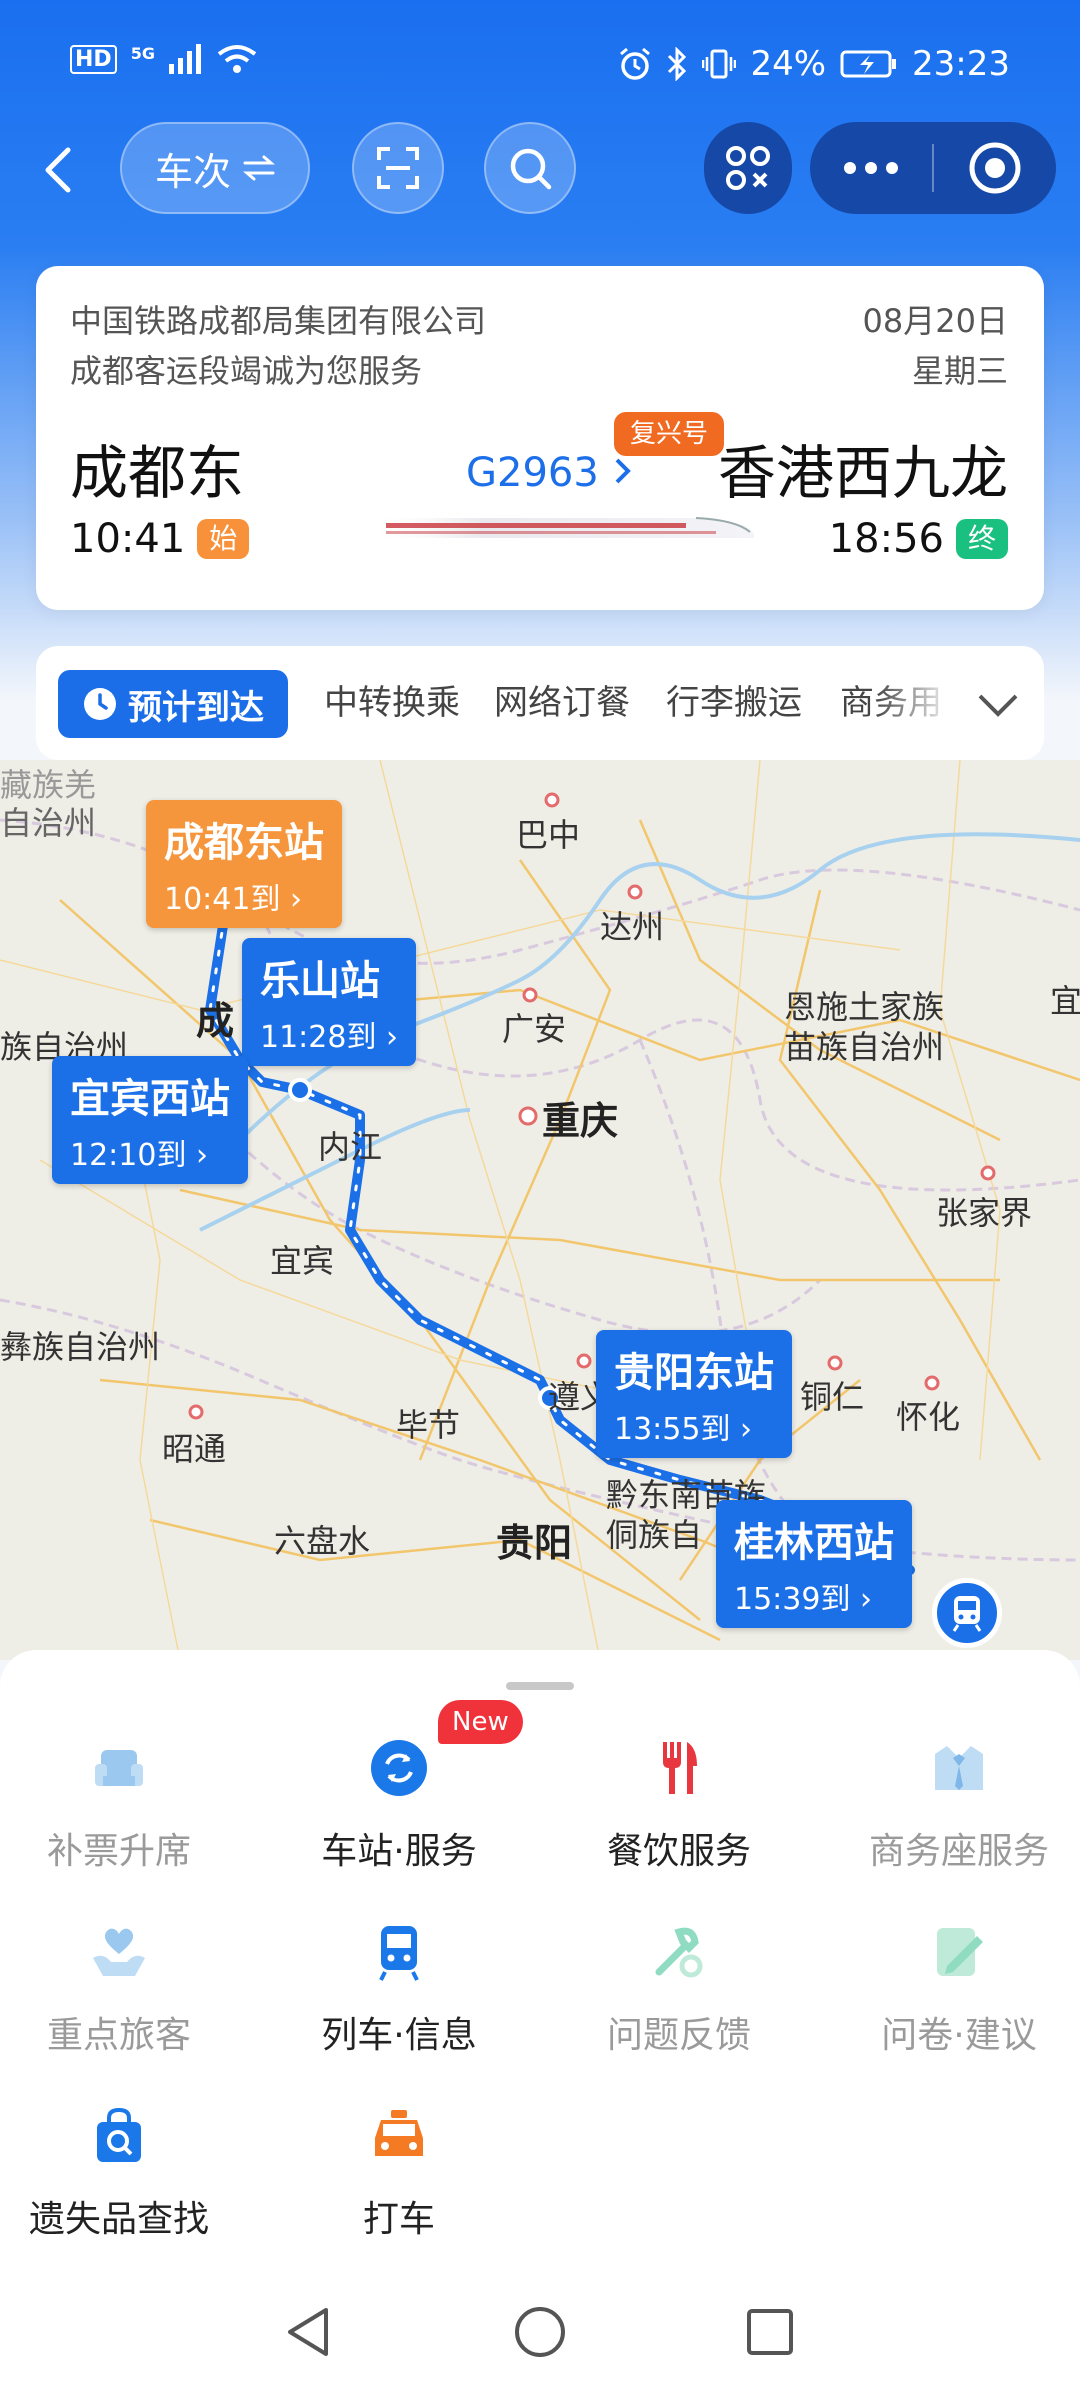 Image resolution: width=1080 pixels, height=2388 pixels. Describe the element at coordinates (935, 346) in the screenshot. I see `travel-date: 08月20日 星期三` at that location.